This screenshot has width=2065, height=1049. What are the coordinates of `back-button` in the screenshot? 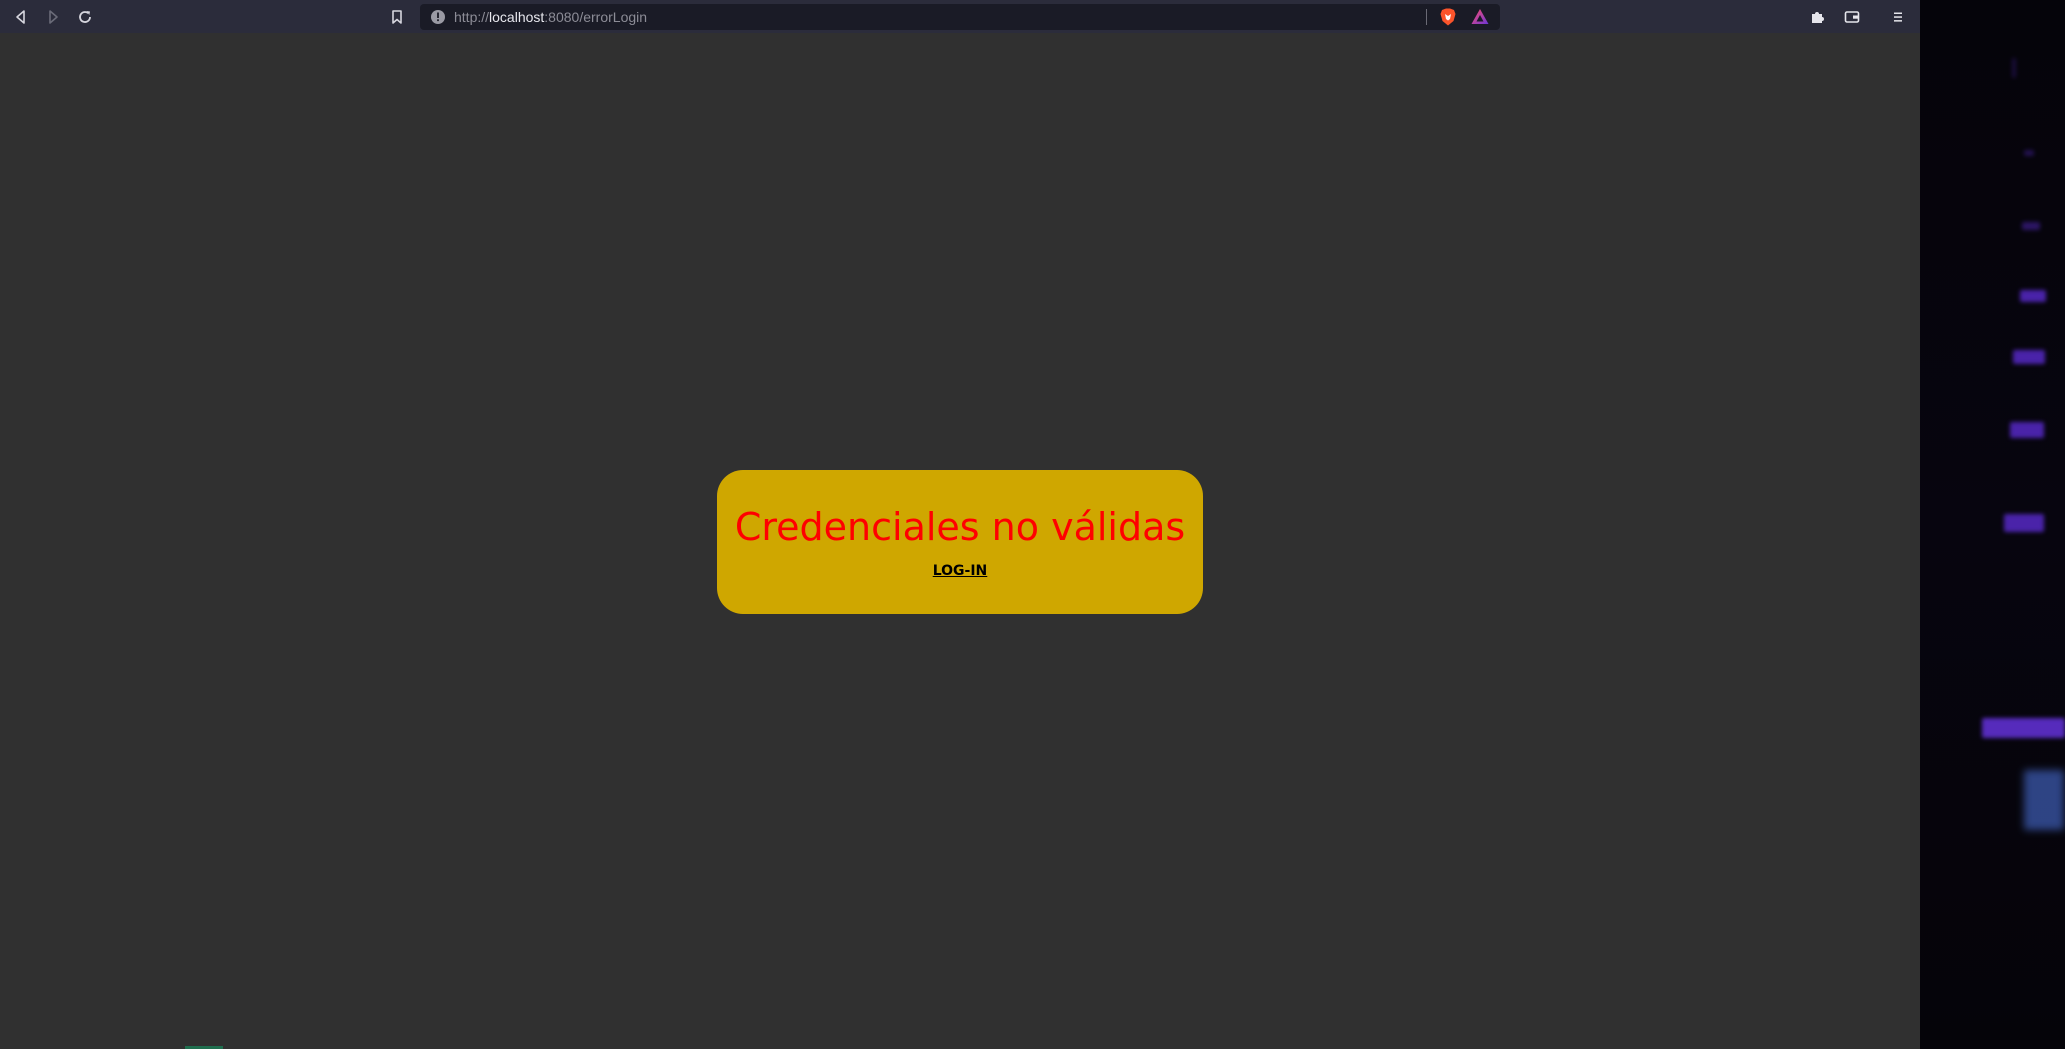 It's located at (21, 17).